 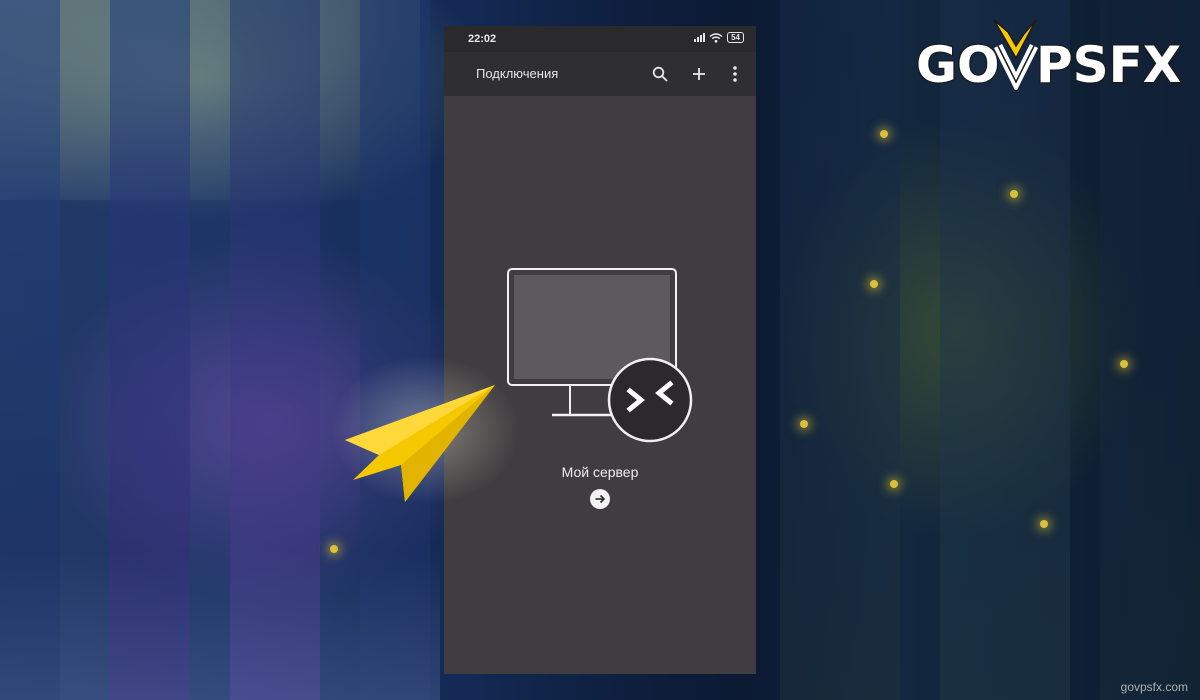 I want to click on ceiling-light, so click(x=210, y=100).